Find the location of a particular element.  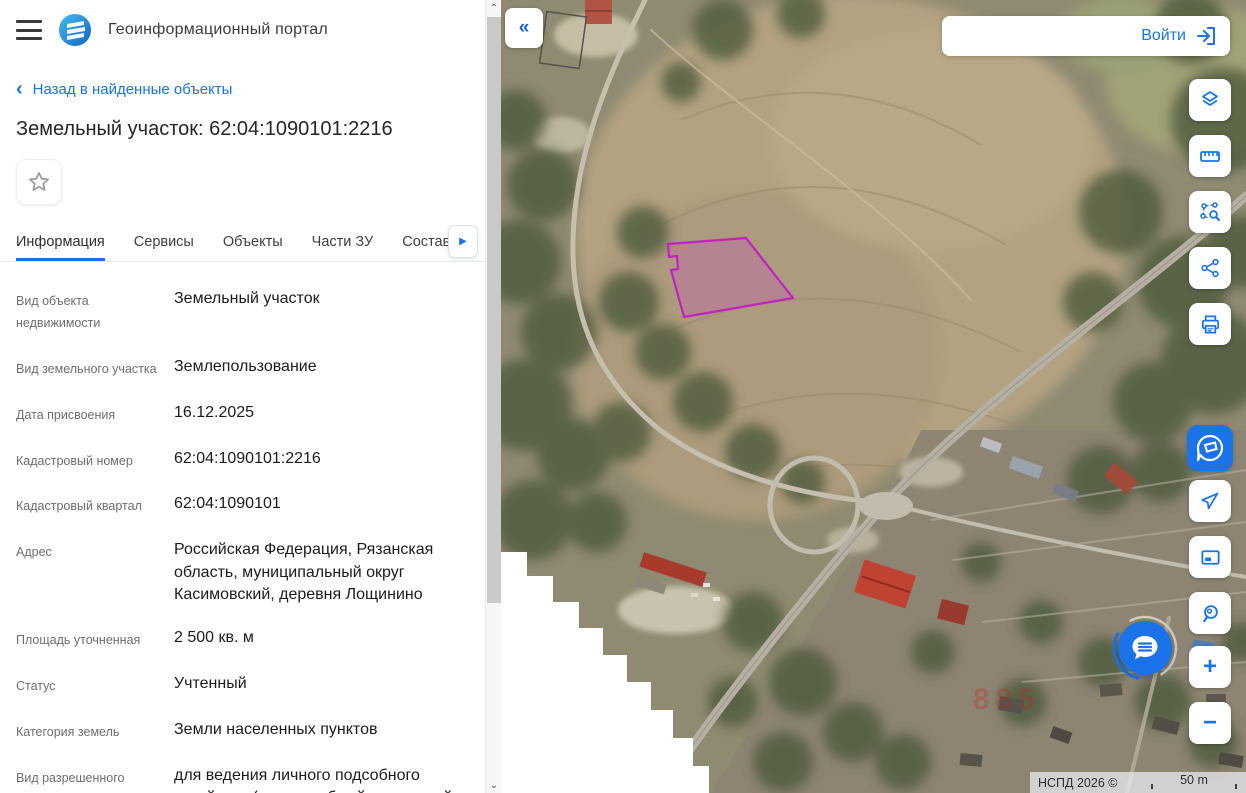

zoom-in-button: + is located at coordinates (1210, 667).